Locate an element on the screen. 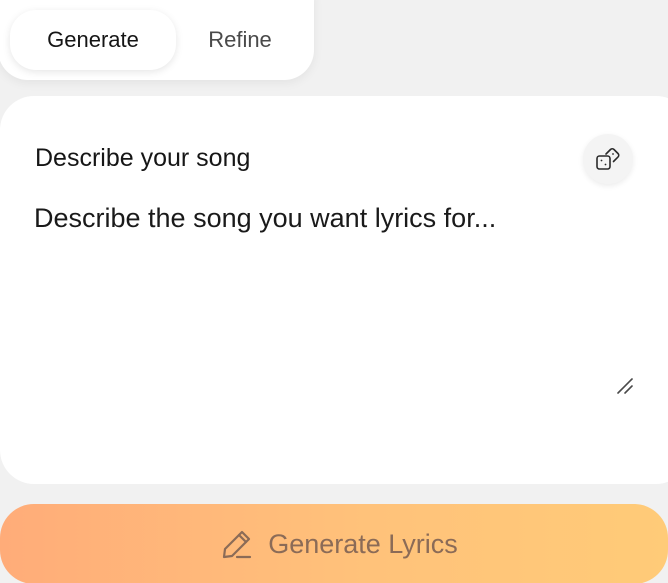  tab-refine: Refine is located at coordinates (240, 40).